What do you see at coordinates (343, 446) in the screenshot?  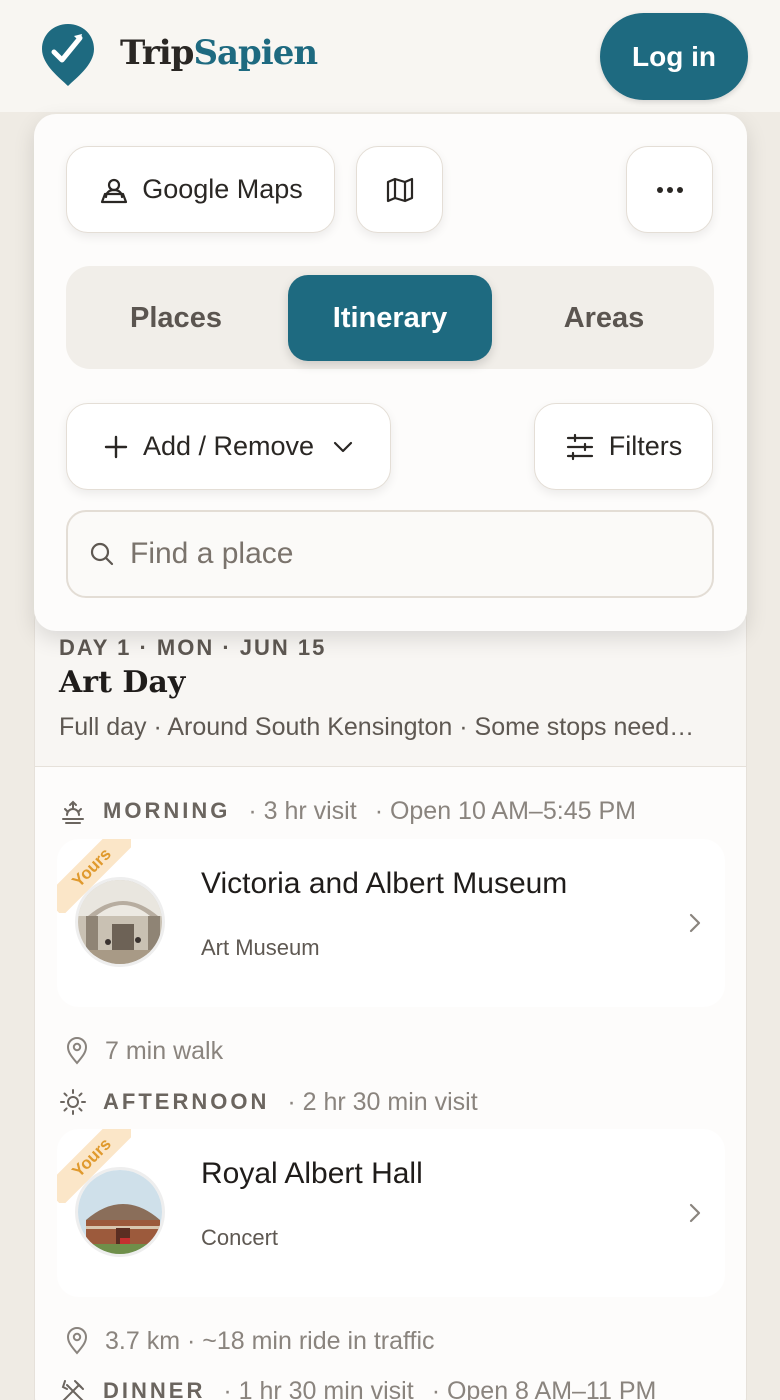 I see `chevron-down-icon` at bounding box center [343, 446].